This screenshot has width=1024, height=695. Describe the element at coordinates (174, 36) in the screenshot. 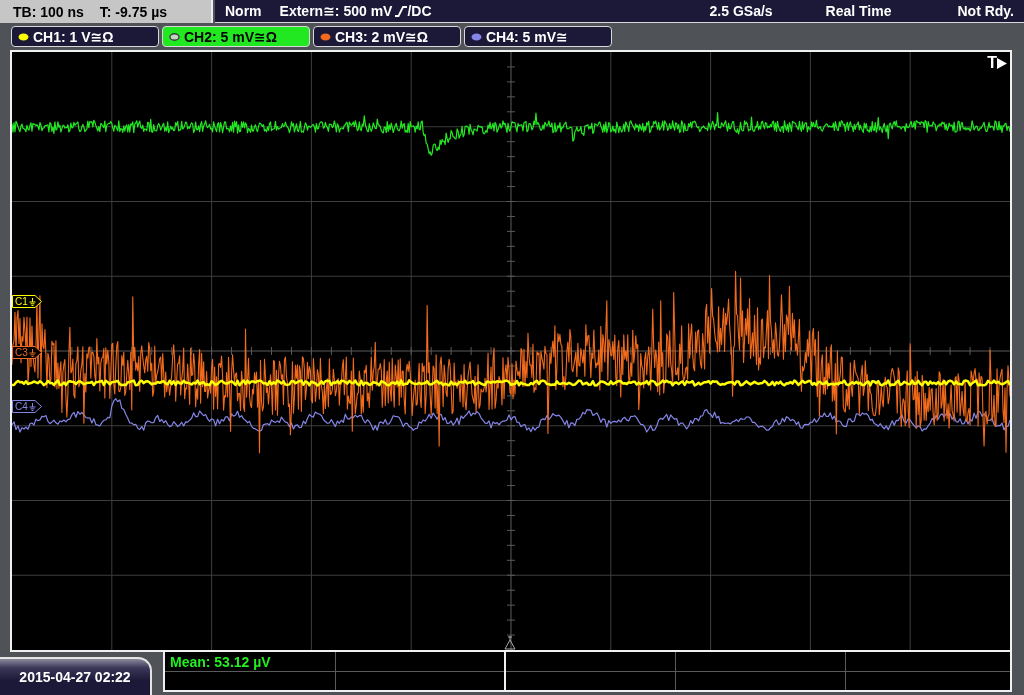

I see `channel-dot-icon` at that location.